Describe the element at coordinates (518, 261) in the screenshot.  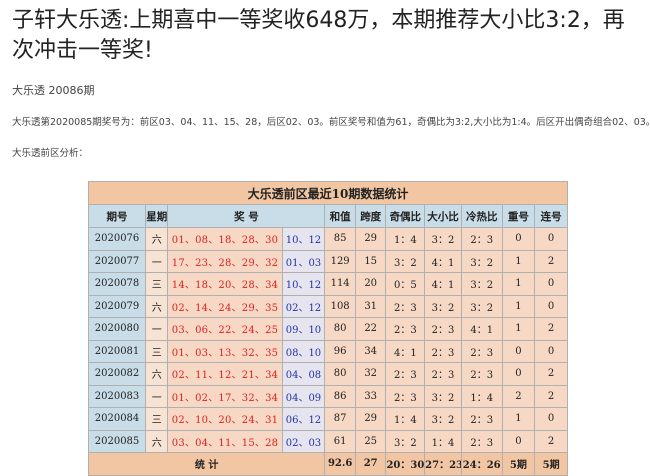
I see `cell-repeat: 1` at that location.